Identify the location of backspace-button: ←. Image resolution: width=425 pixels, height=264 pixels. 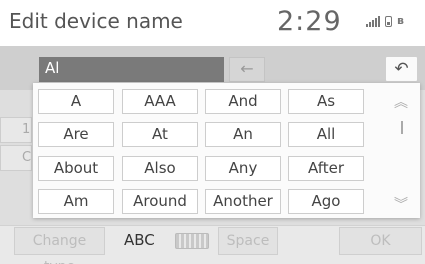
(247, 69).